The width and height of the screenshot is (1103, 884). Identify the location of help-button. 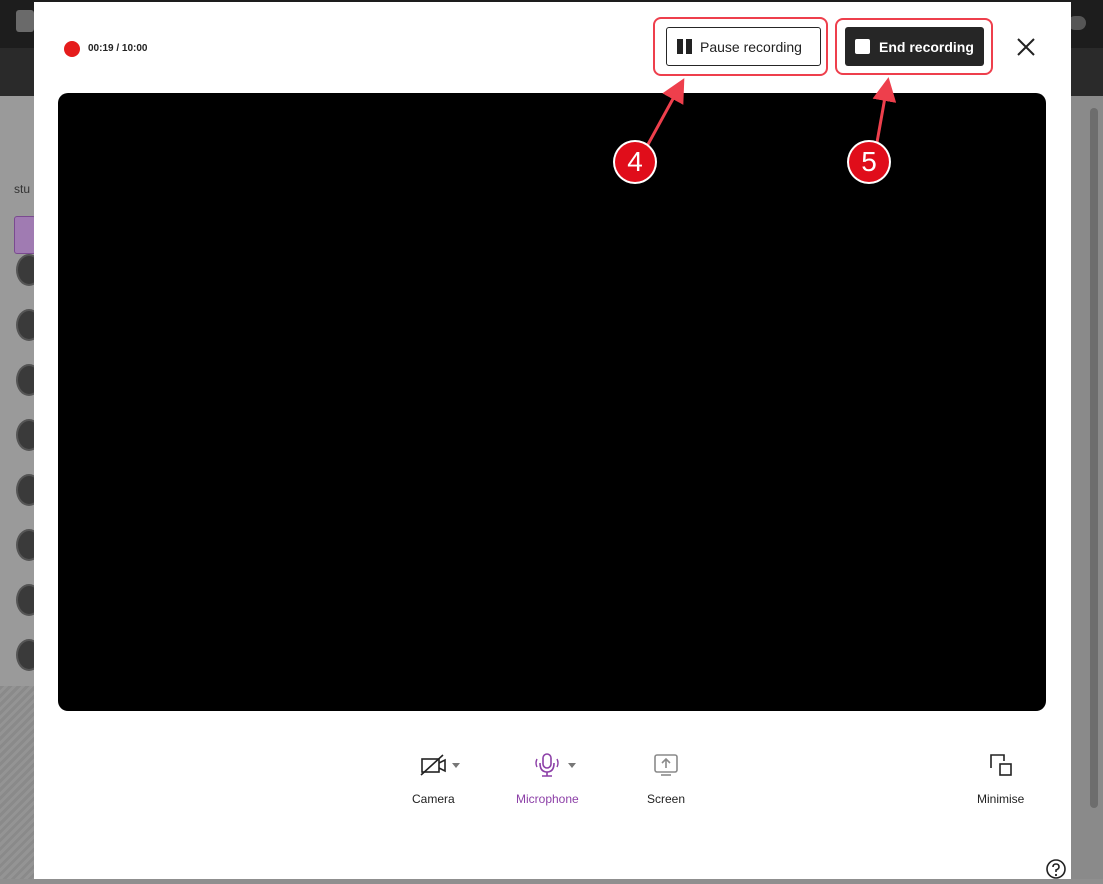
(1056, 869).